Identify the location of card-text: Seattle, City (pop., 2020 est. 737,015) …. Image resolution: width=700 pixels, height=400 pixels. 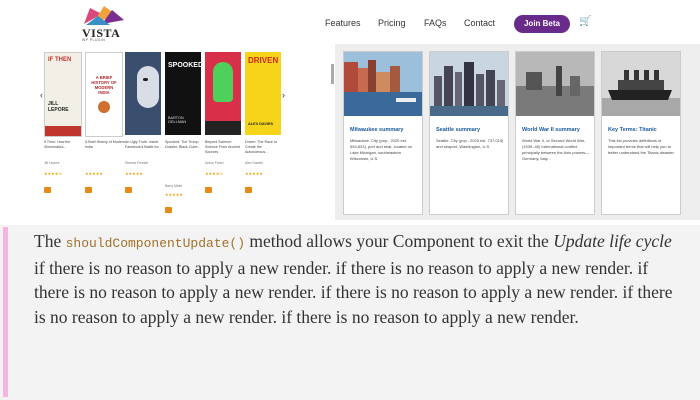
(470, 143).